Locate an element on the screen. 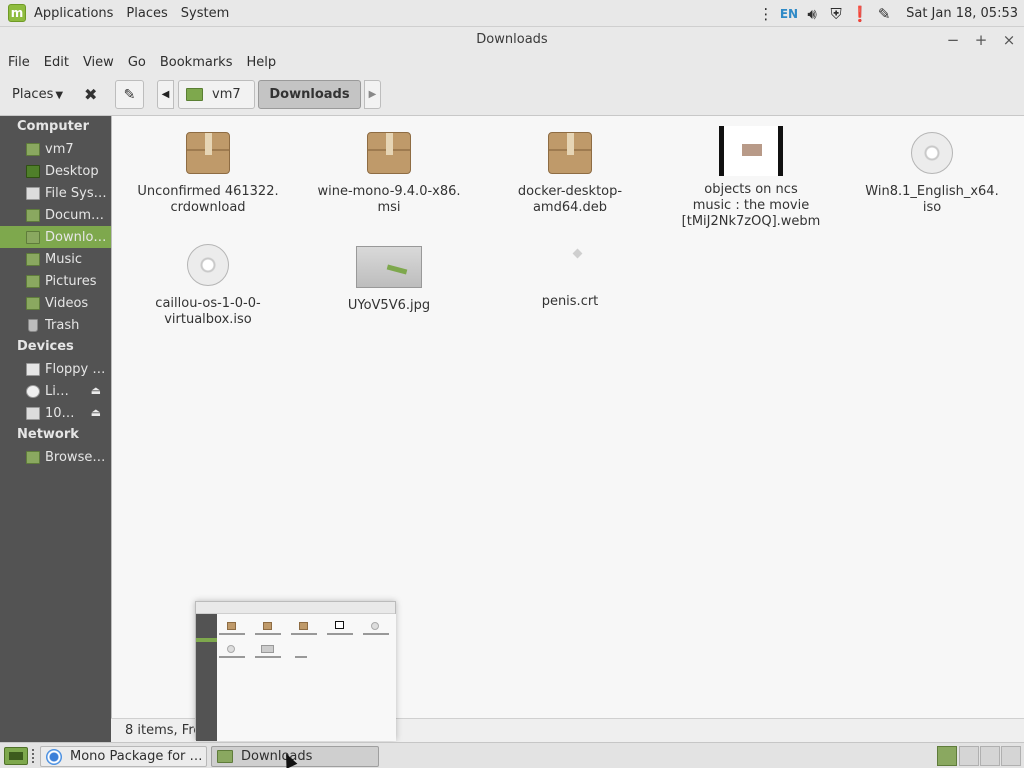 This screenshot has width=1024, height=768. pencil-icon: ✎ is located at coordinates (129, 94).